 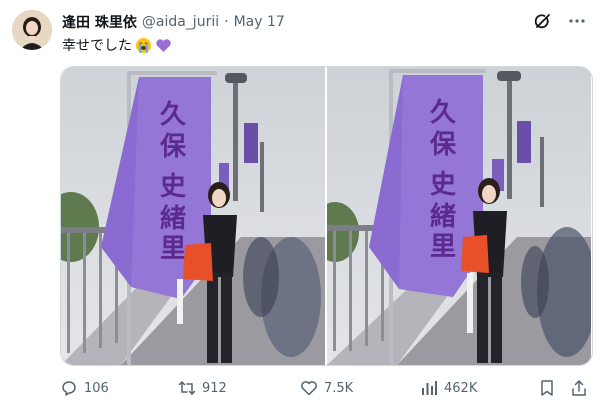 I want to click on like-count: 7.5K, so click(x=339, y=388).